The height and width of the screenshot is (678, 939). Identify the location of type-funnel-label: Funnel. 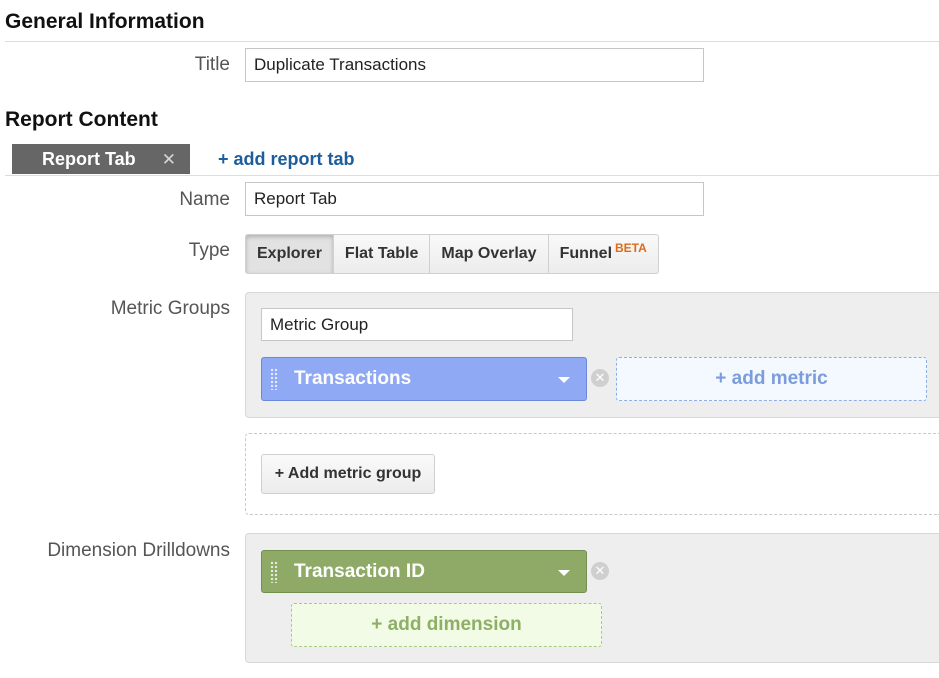
(586, 254).